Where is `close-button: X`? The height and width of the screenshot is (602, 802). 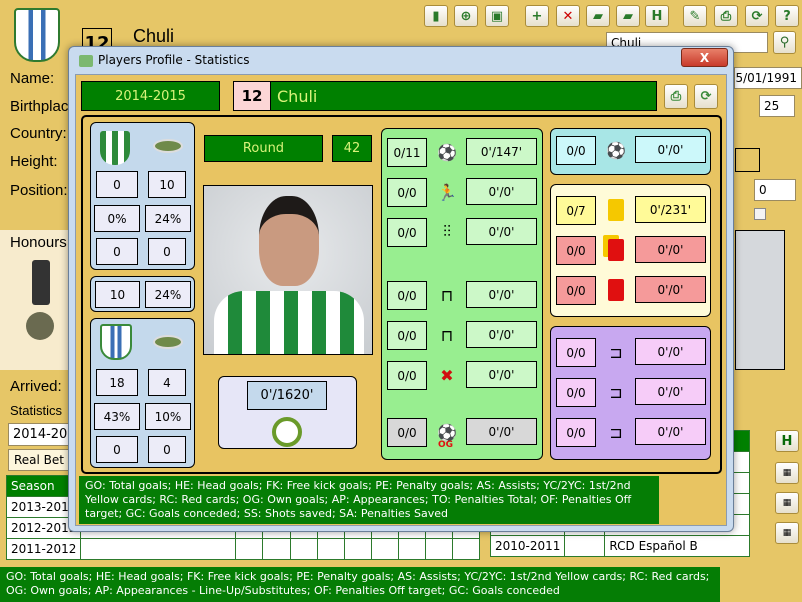
close-button: X is located at coordinates (704, 57).